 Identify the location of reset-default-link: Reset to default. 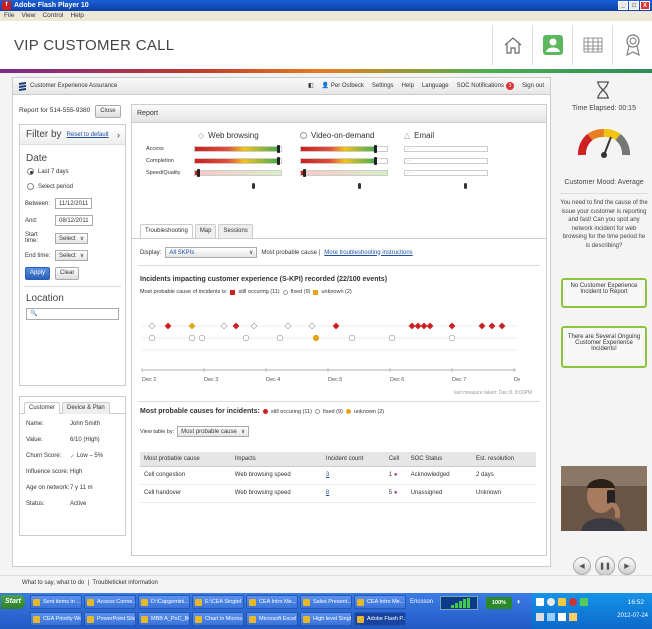
(88, 135).